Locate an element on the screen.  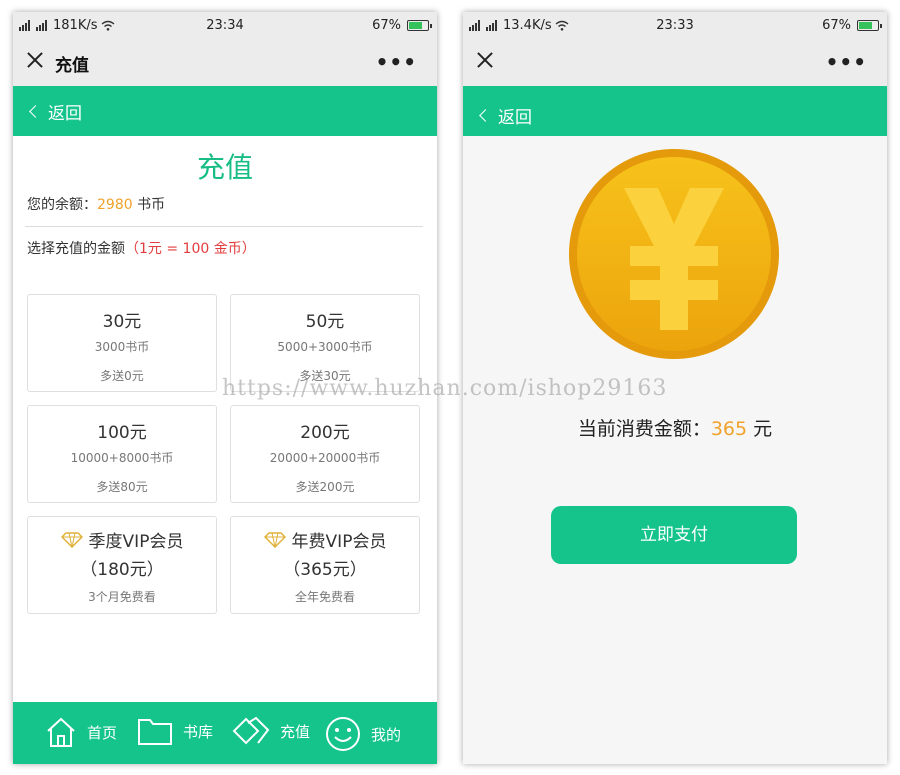
package-bonus: 多送200元 is located at coordinates (325, 487).